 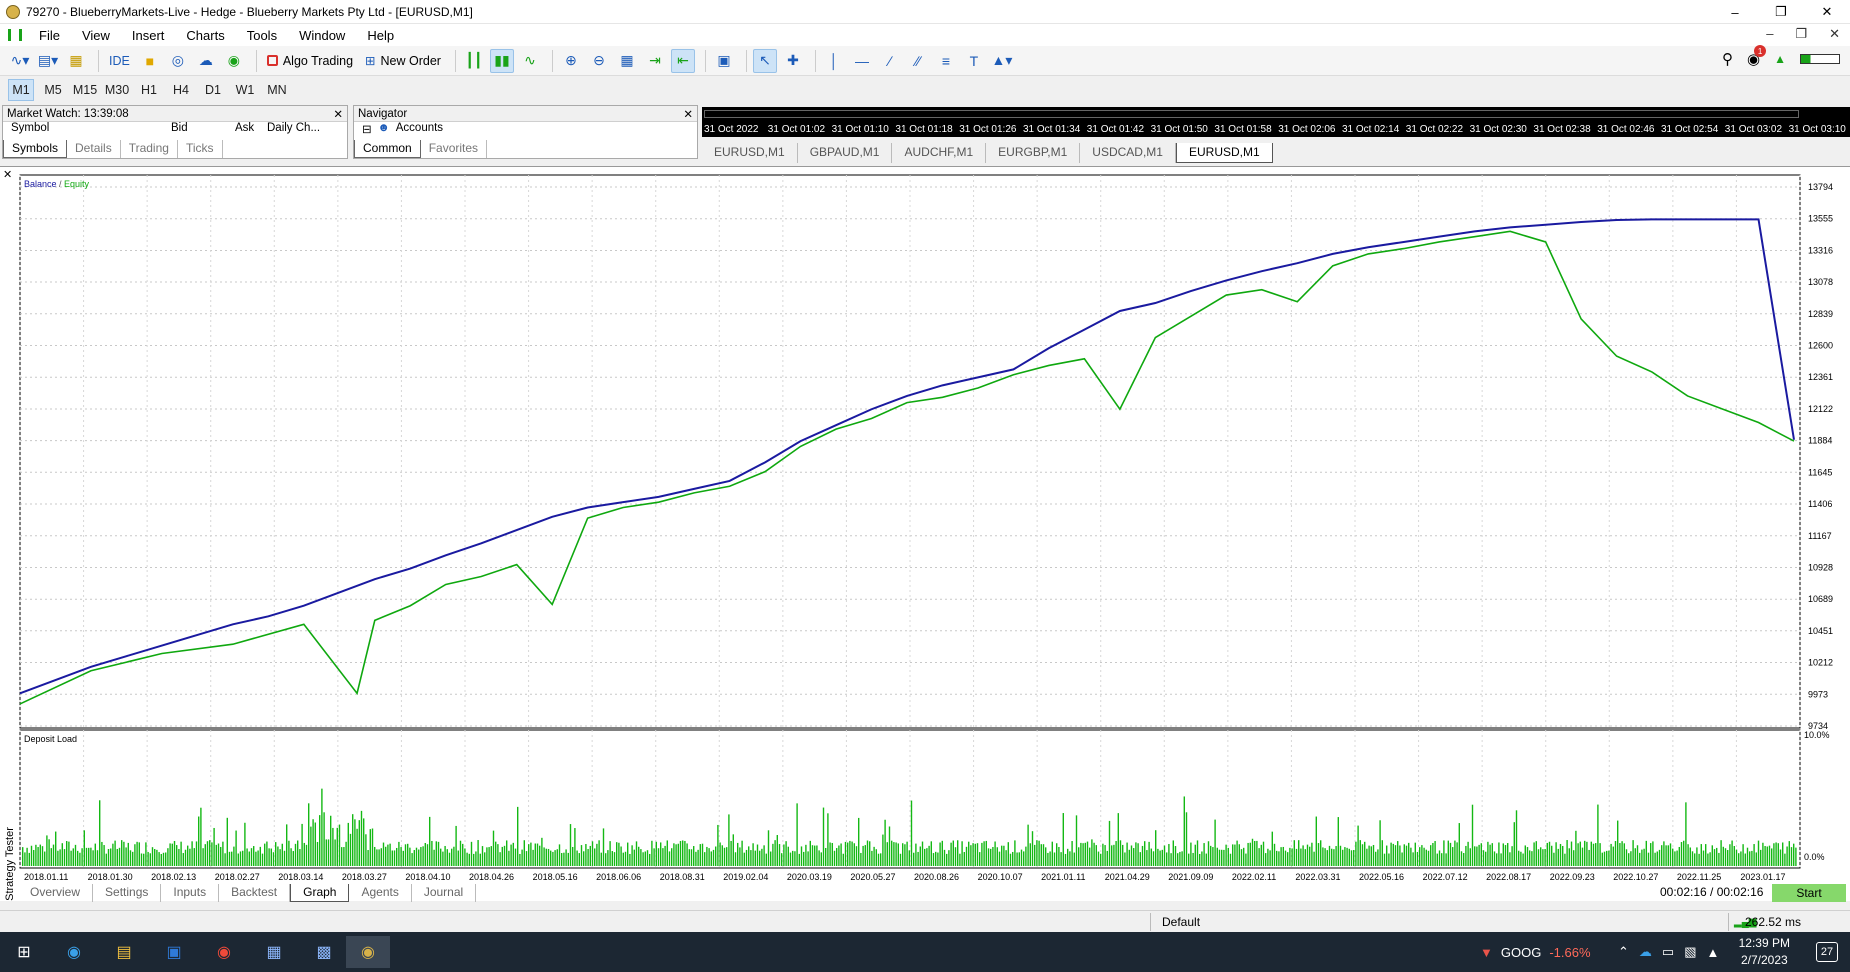 I want to click on tab-details: Details, so click(x=94, y=149).